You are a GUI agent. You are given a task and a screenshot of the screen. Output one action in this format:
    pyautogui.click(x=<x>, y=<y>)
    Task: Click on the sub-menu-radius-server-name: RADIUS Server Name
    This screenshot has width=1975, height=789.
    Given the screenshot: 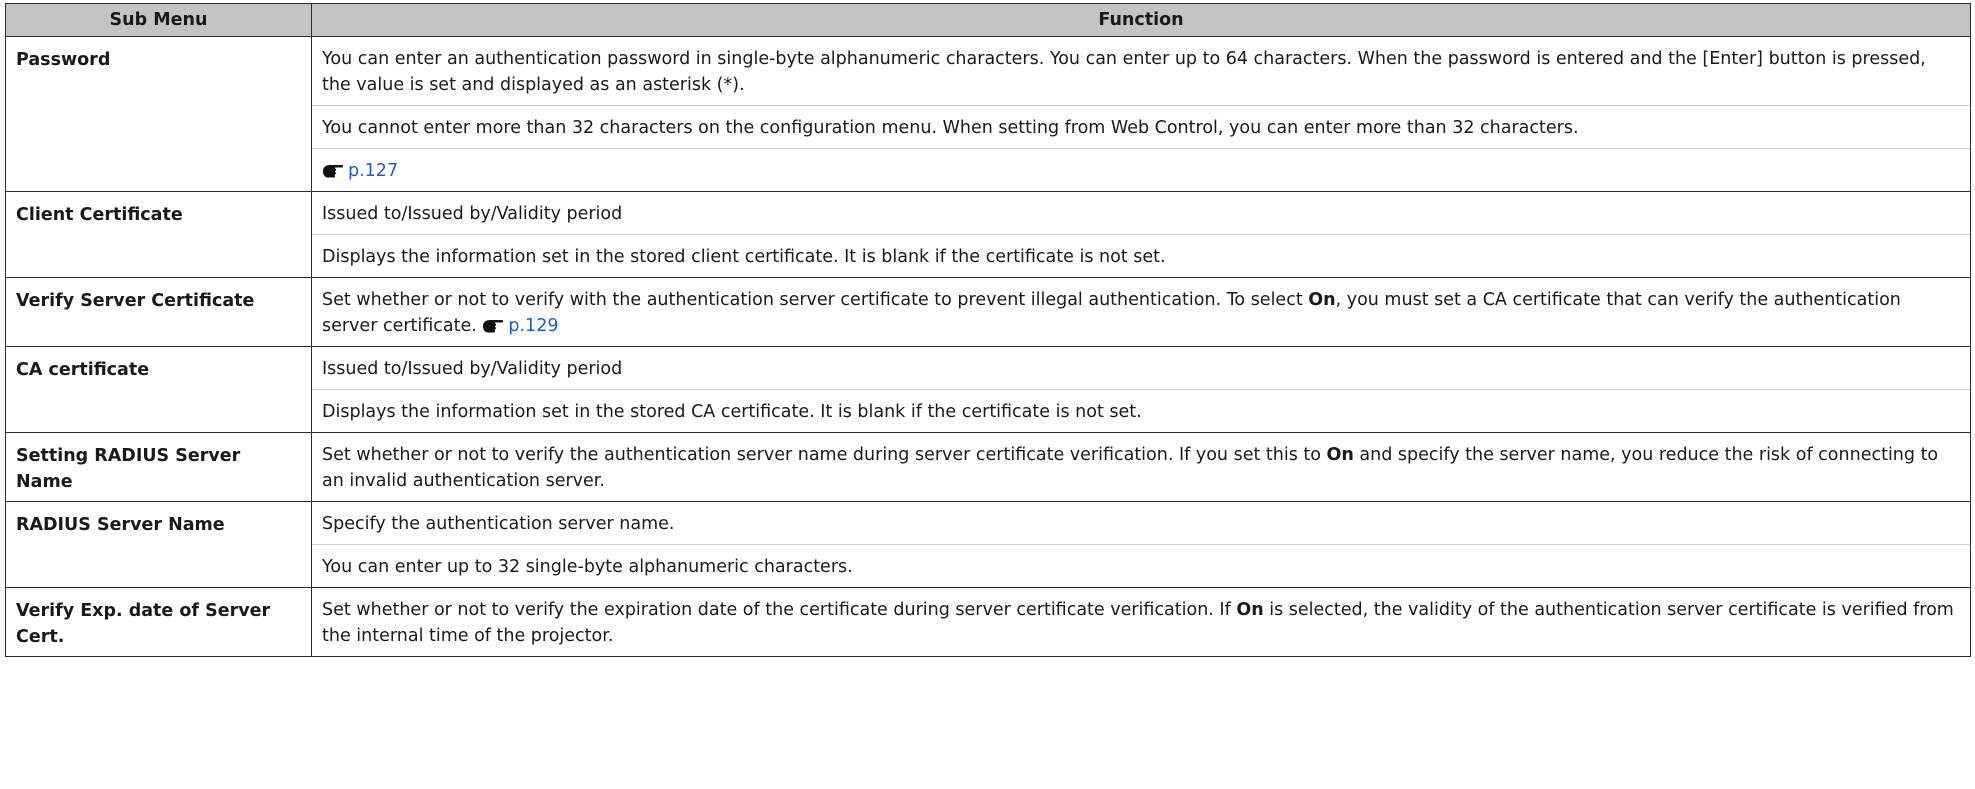 What is the action you would take?
    pyautogui.click(x=158, y=544)
    